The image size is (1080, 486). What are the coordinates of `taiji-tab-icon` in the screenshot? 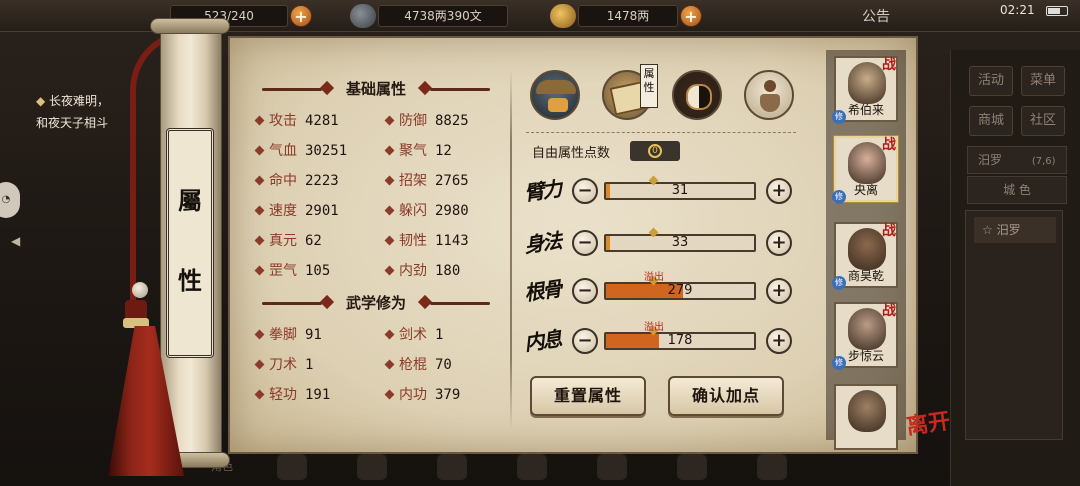 It's located at (697, 95).